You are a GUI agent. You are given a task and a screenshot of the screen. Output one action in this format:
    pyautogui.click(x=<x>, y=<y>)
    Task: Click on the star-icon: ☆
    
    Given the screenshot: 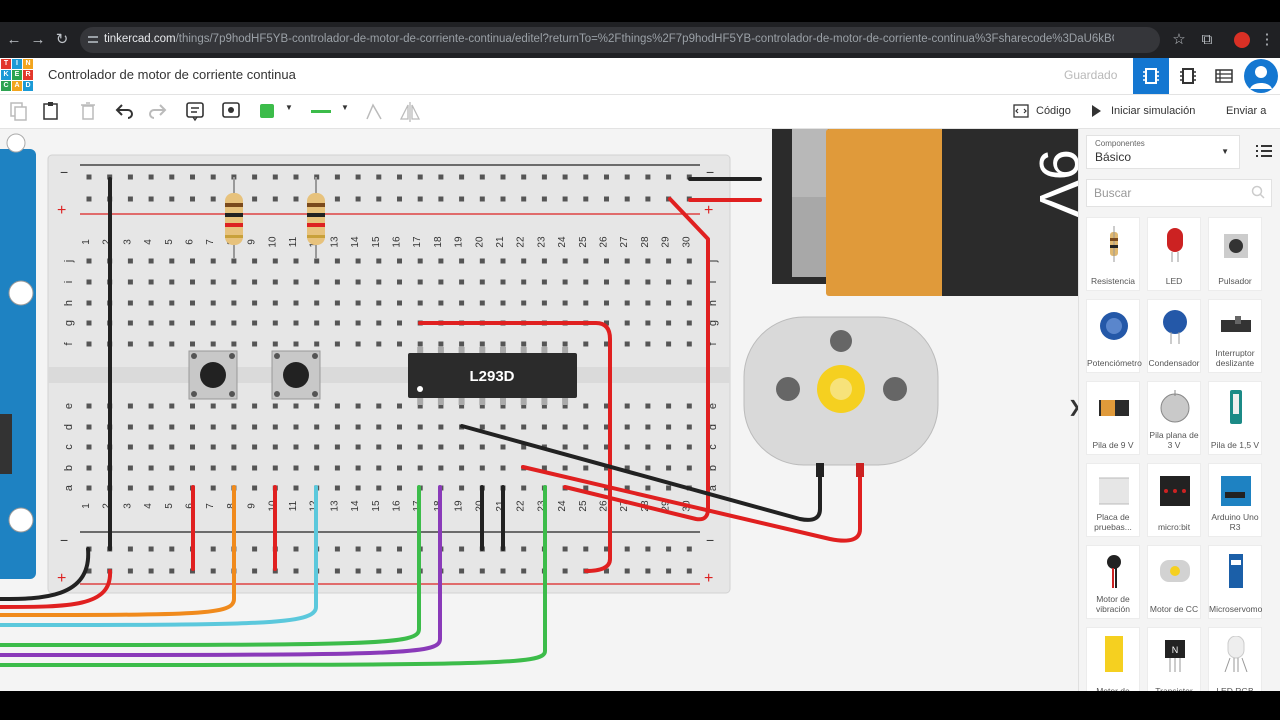 What is the action you would take?
    pyautogui.click(x=1179, y=40)
    